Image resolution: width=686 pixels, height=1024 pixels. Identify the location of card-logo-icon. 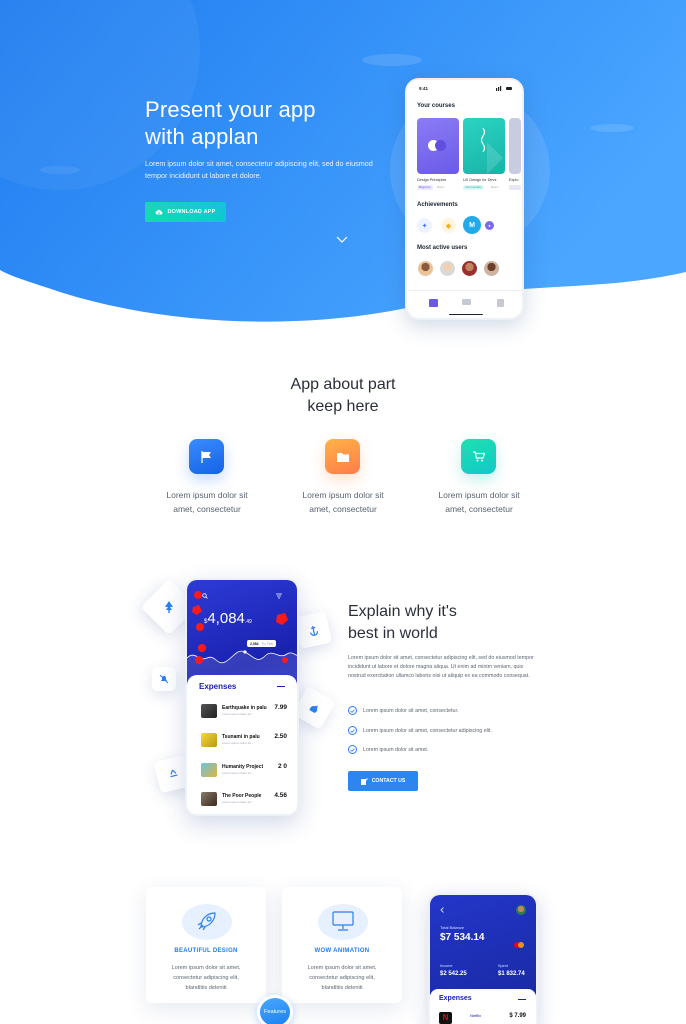
(519, 944).